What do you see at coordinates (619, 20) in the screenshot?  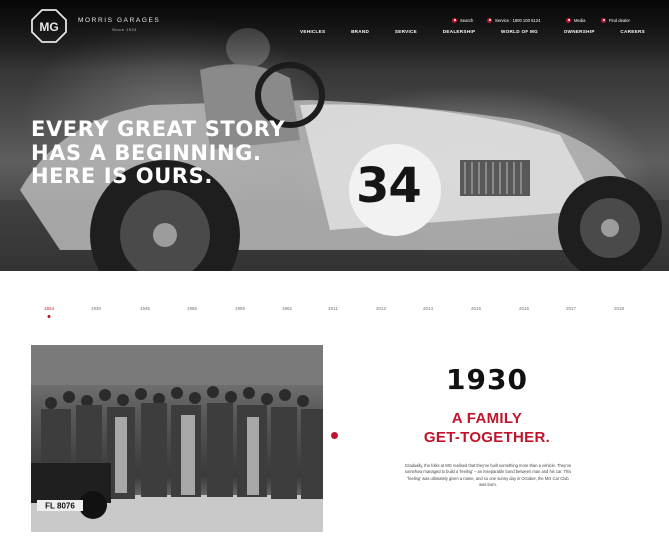 I see `utility-find-dealer-label: Find dealer` at bounding box center [619, 20].